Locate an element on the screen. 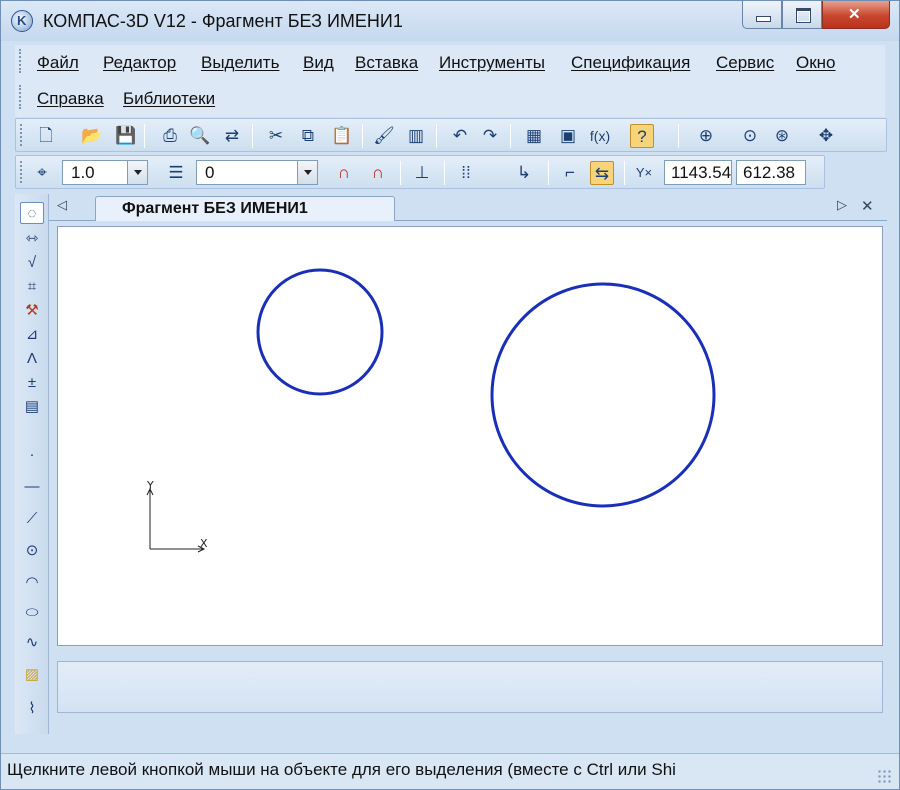  axis-x-label: X is located at coordinates (204, 543).